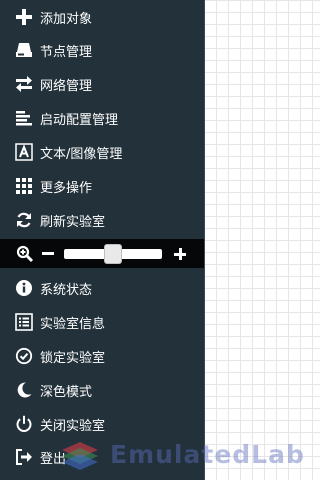 The width and height of the screenshot is (320, 480). What do you see at coordinates (66, 392) in the screenshot?
I see `menu-item-label: 深色模式` at bounding box center [66, 392].